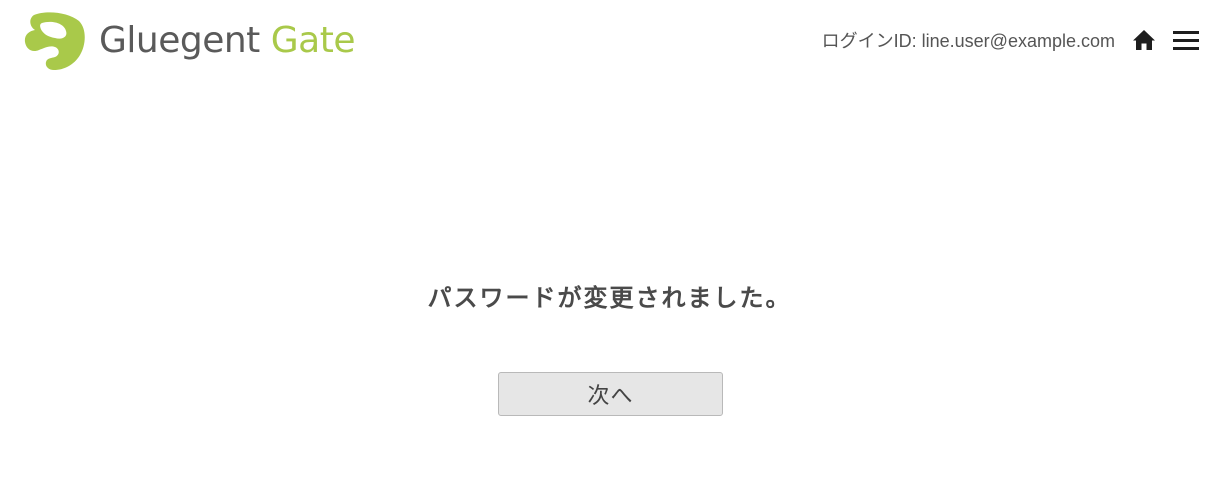 This screenshot has height=491, width=1225. Describe the element at coordinates (610, 394) in the screenshot. I see `next-button: 次へ` at that location.